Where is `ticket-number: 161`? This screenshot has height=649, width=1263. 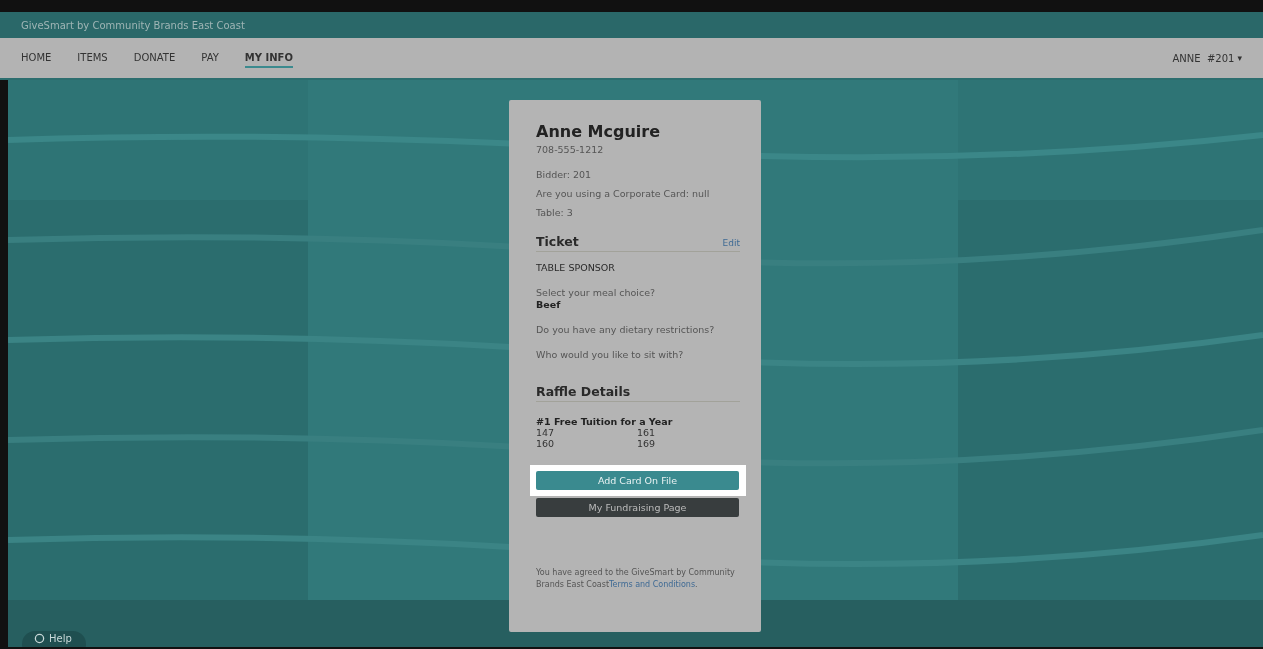
ticket-number: 161 is located at coordinates (647, 432).